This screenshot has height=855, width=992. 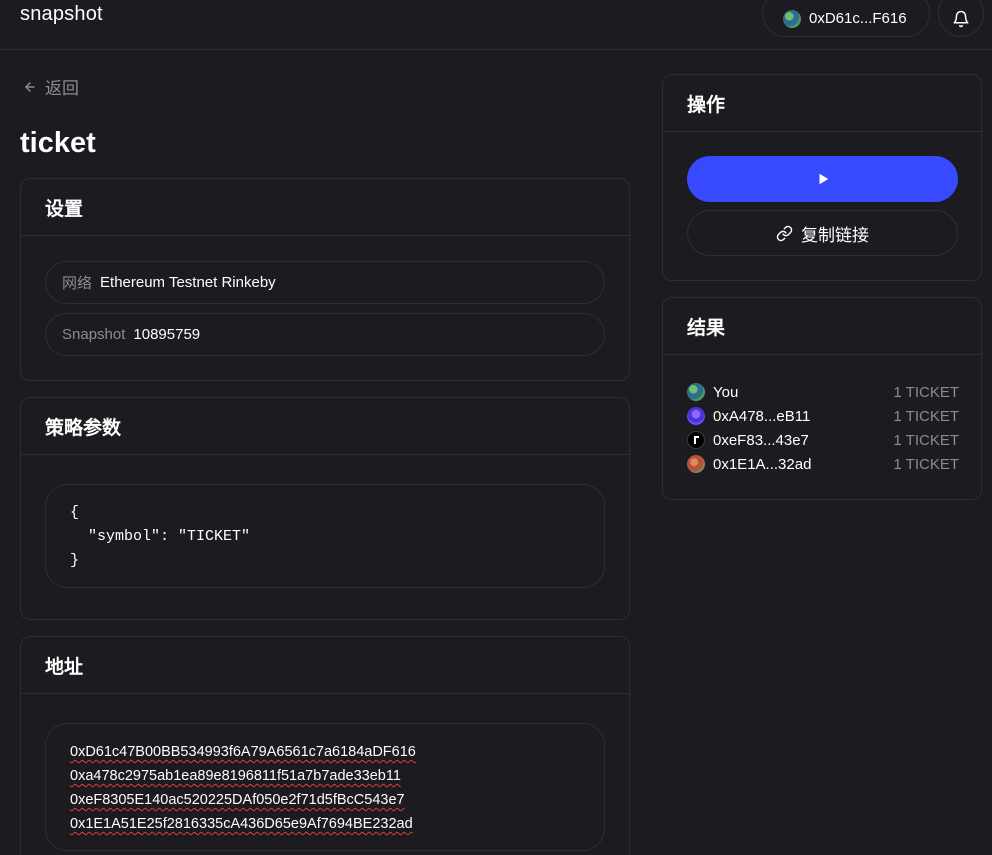 I want to click on account-button: 0xD61c...F616, so click(x=846, y=18).